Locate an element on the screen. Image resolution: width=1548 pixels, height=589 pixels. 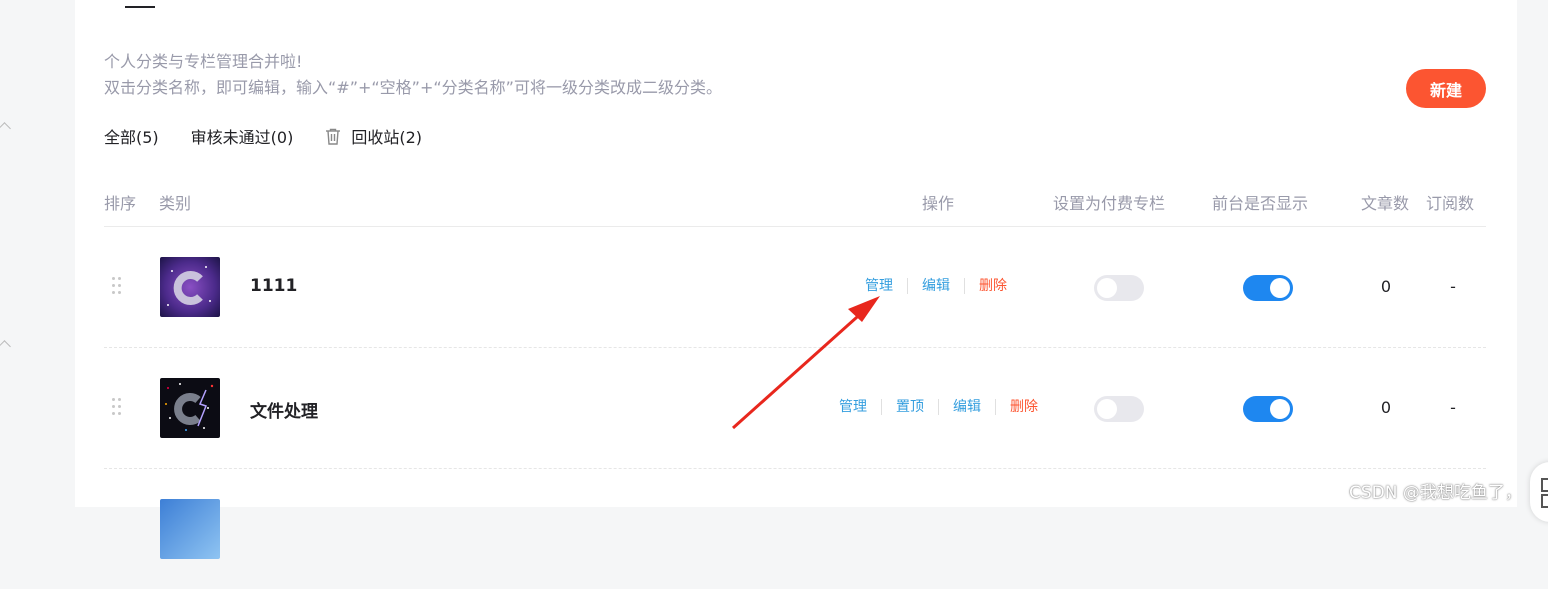
header-actions: 操作 is located at coordinates (938, 203).